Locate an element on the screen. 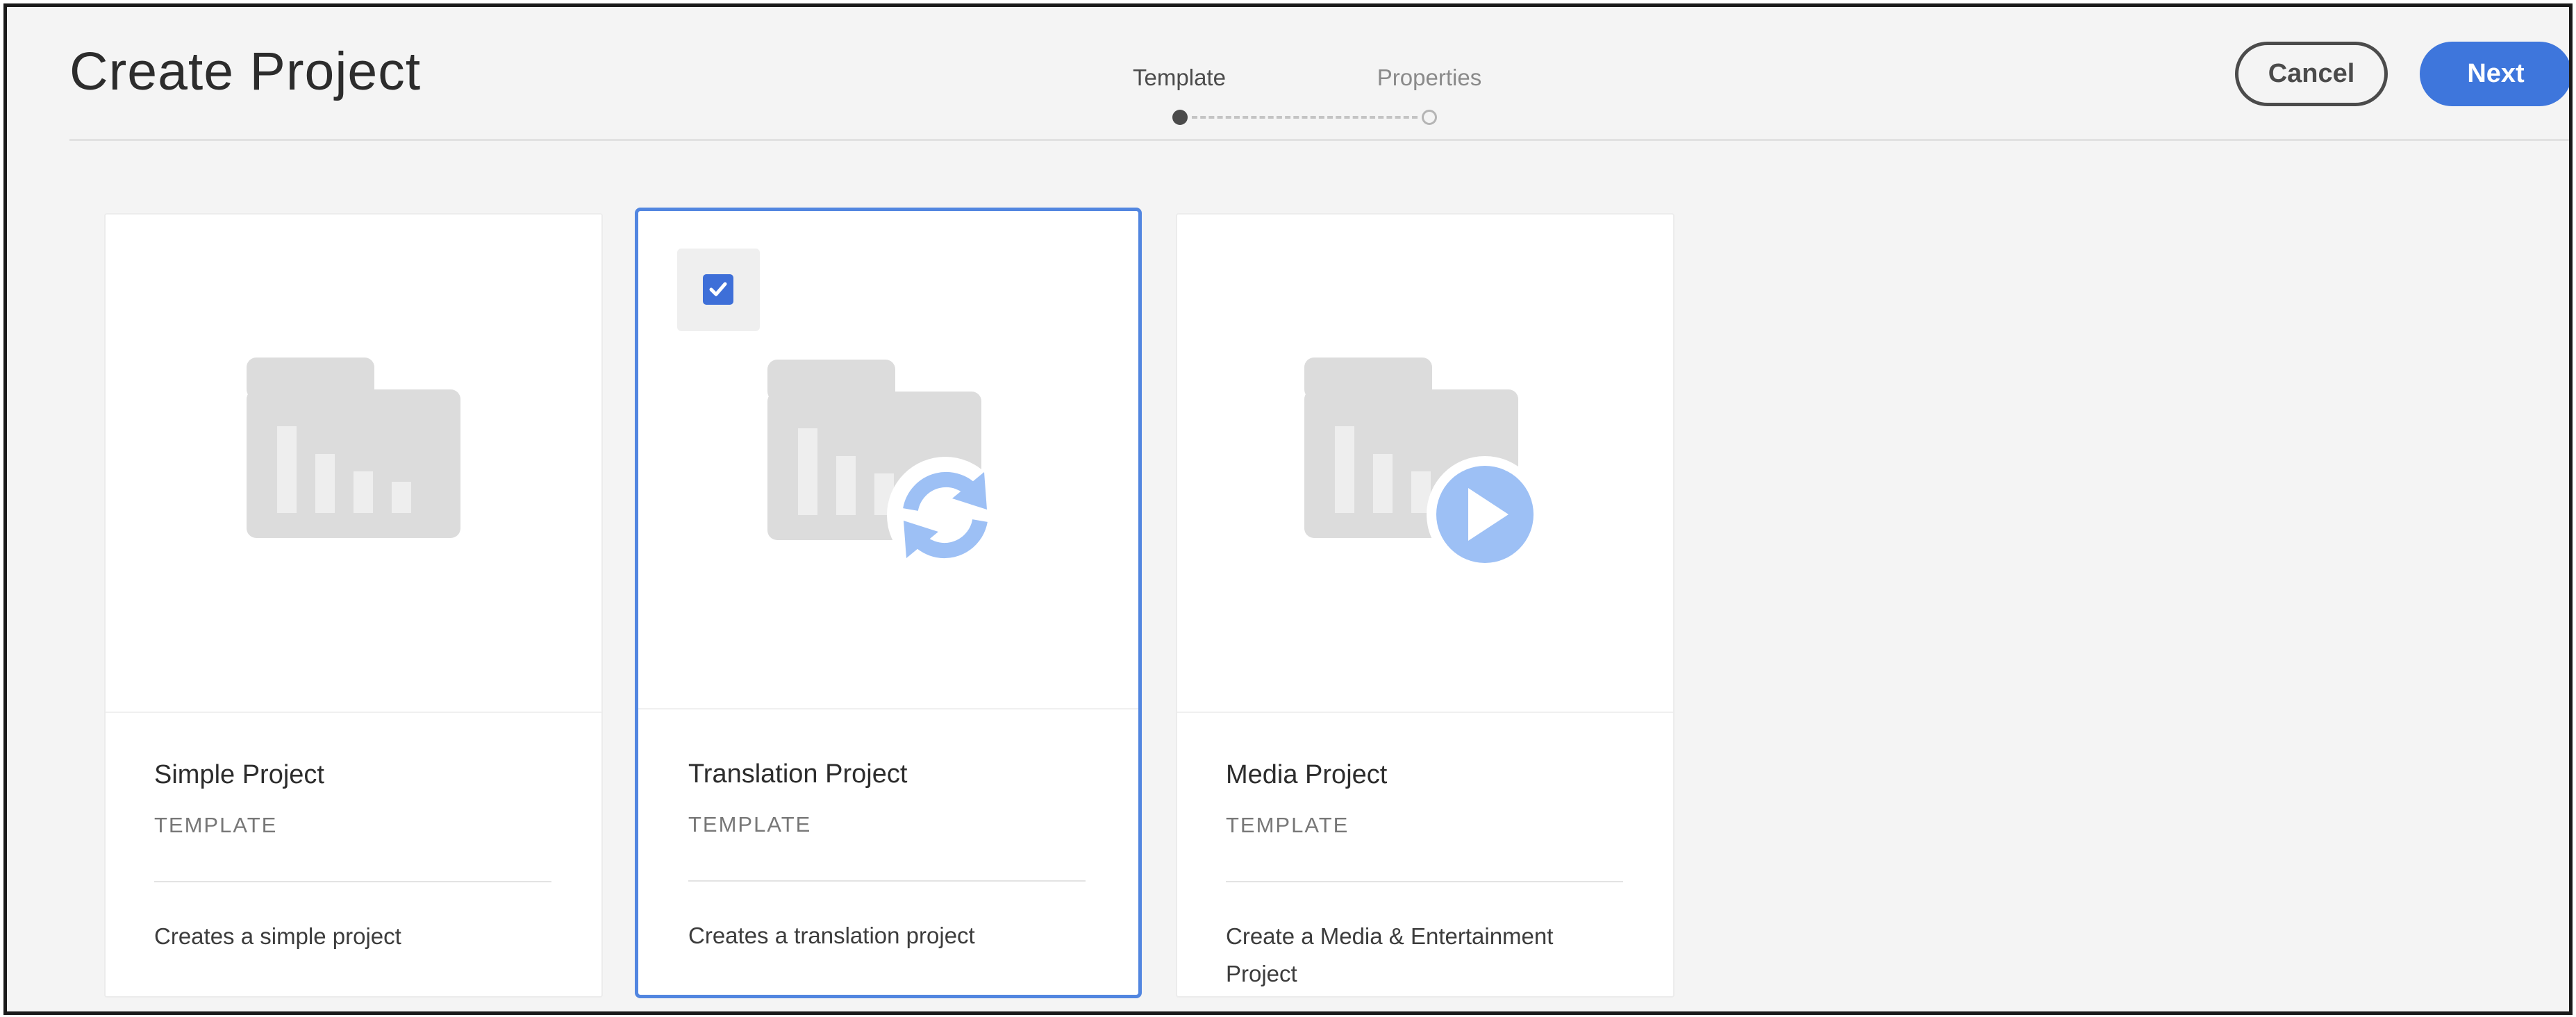 The height and width of the screenshot is (1017, 2576). folder-chart-icon is located at coordinates (353, 448).